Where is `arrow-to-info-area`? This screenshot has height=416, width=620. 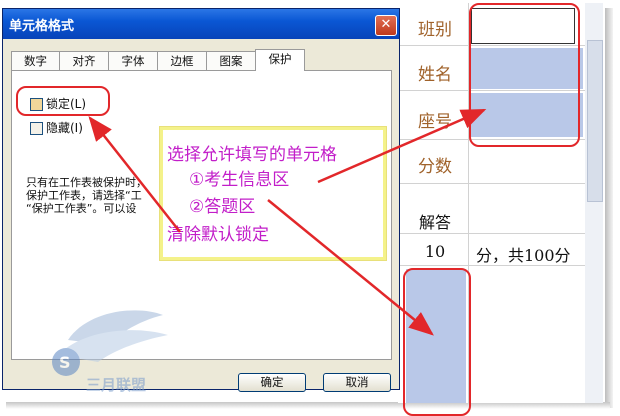
arrow-to-info-area is located at coordinates (402, 146).